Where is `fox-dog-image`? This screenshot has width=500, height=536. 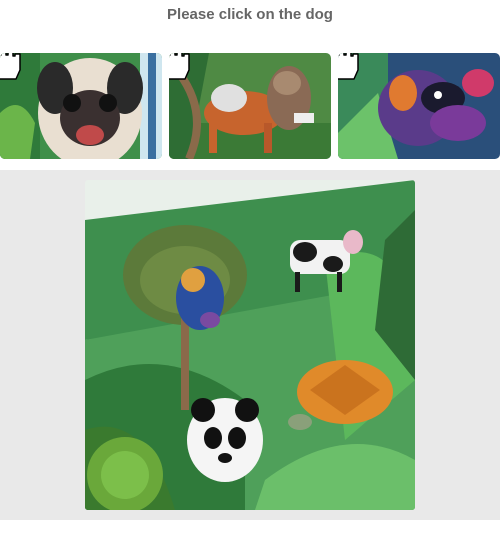 fox-dog-image is located at coordinates (250, 106).